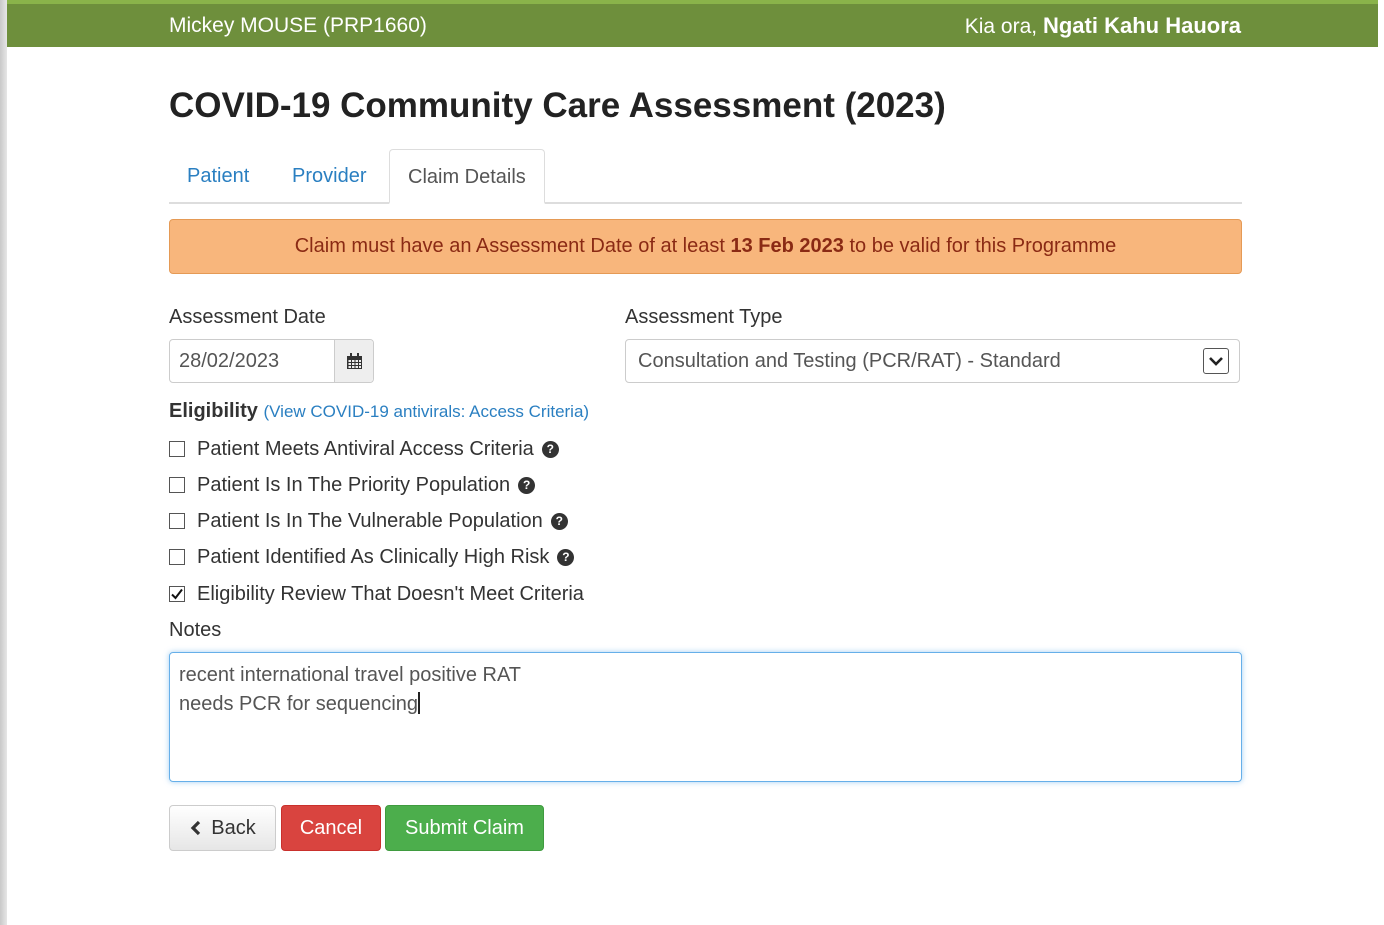 The width and height of the screenshot is (1384, 925). What do you see at coordinates (467, 176) in the screenshot?
I see `tab-claim-details: Claim Details` at bounding box center [467, 176].